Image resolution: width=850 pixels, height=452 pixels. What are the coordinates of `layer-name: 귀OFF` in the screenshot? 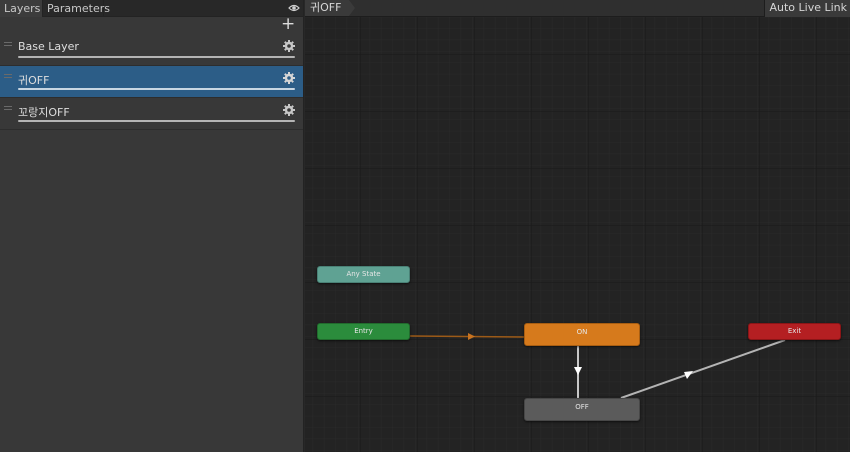 It's located at (34, 80).